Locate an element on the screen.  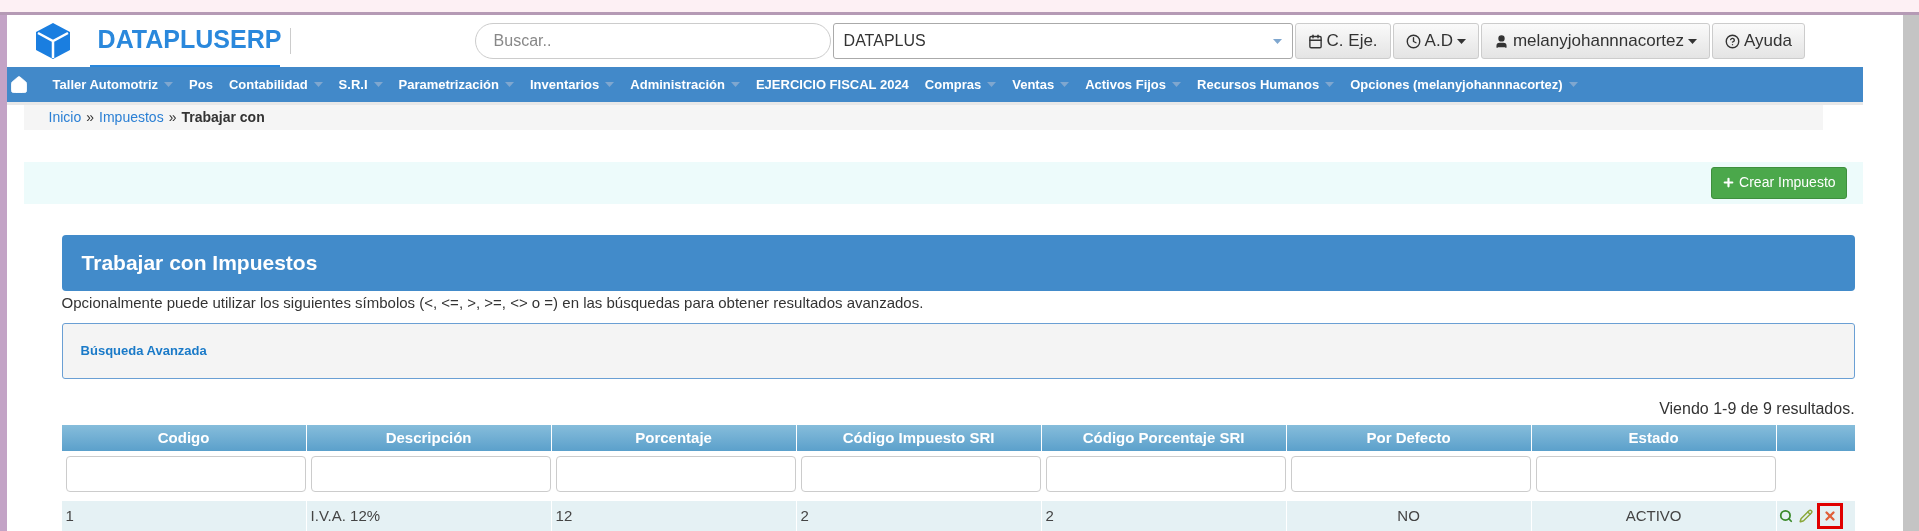
help-button: Ayuda is located at coordinates (1758, 41).